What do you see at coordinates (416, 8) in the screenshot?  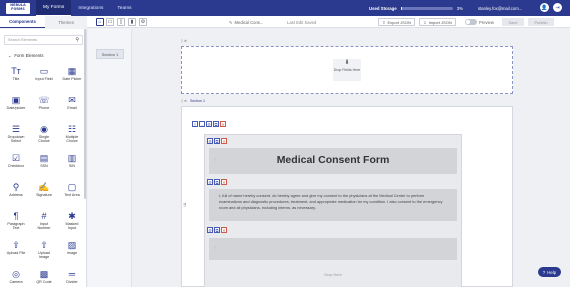 I see `storage-indicator: Used Storage 3%` at bounding box center [416, 8].